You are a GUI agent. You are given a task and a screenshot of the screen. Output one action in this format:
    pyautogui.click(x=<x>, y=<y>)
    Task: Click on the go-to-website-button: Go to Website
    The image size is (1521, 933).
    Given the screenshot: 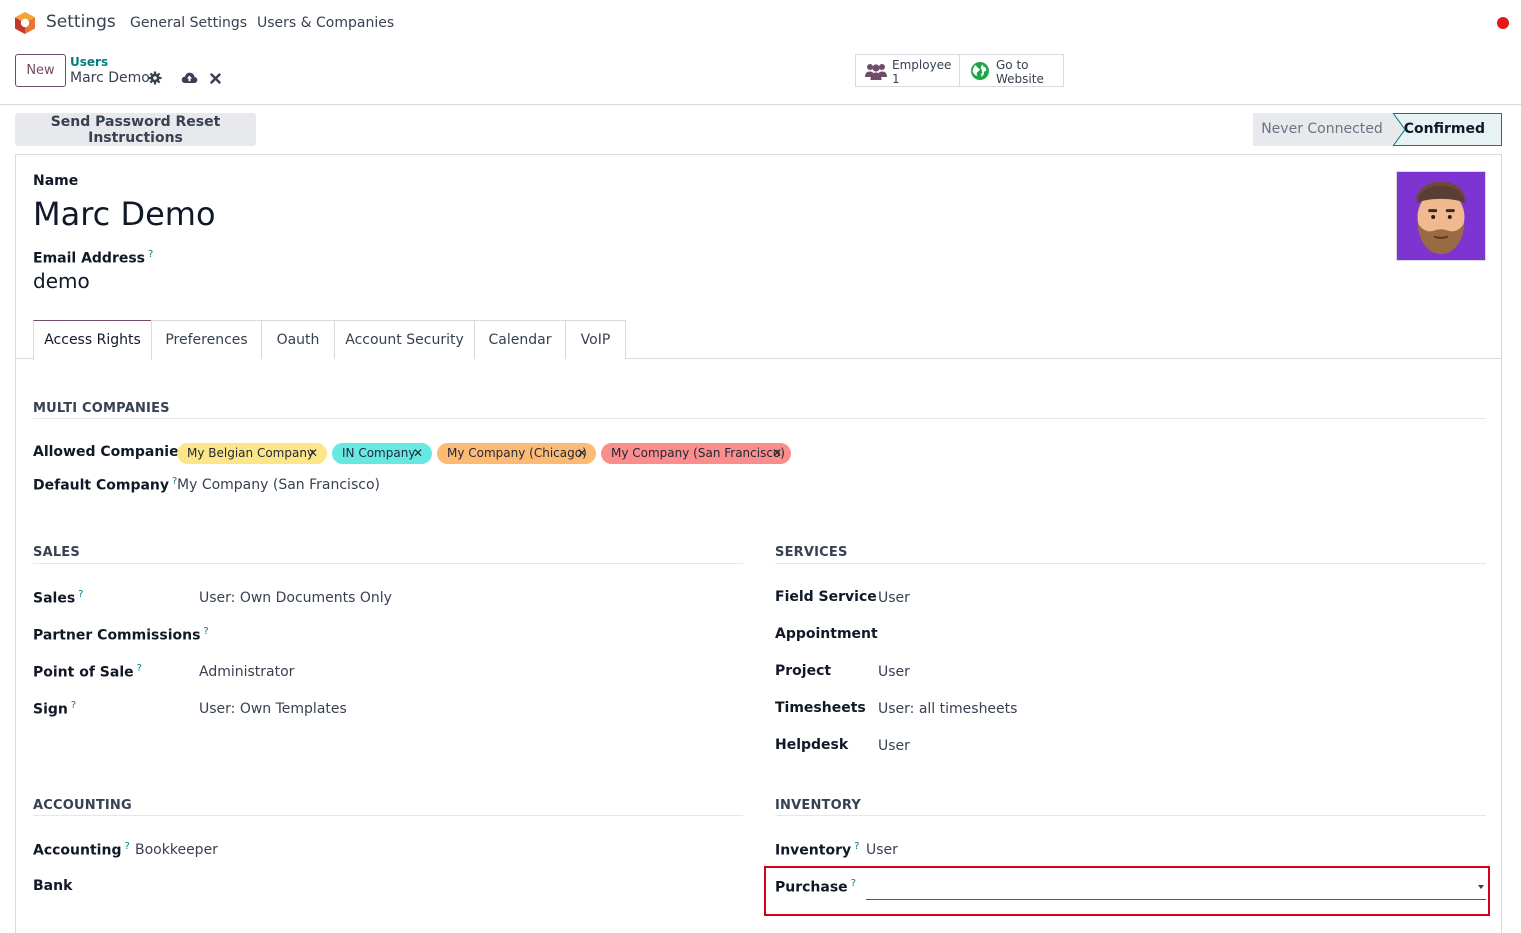 What is the action you would take?
    pyautogui.click(x=1011, y=70)
    